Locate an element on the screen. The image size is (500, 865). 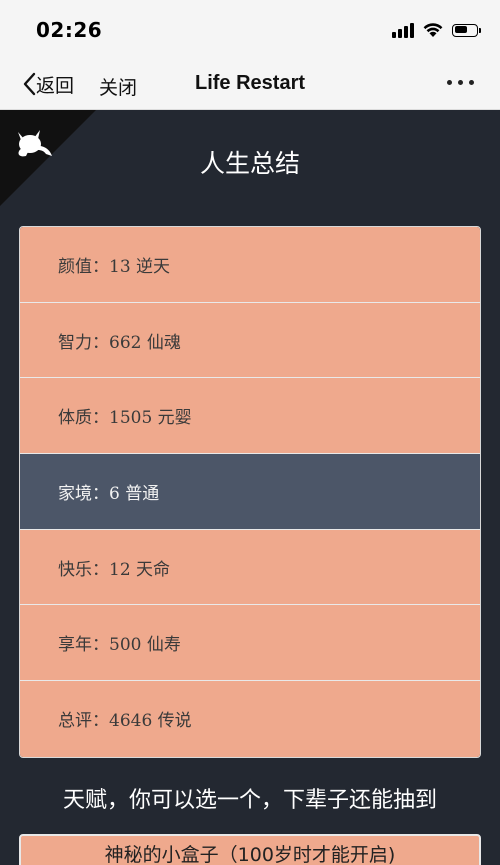
summary-item-family: 家境：6 普通 is located at coordinates (250, 492).